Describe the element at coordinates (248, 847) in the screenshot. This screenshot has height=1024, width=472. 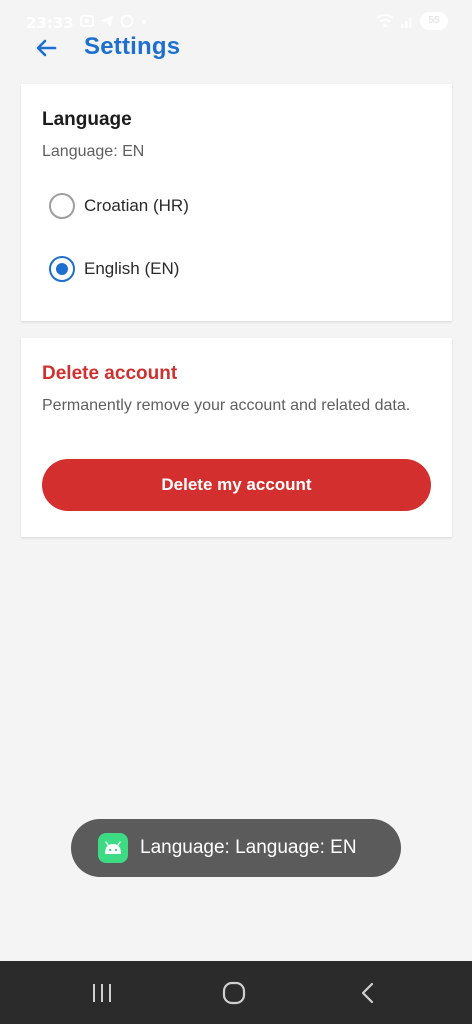
I see `toast-message: Language: Language: EN` at that location.